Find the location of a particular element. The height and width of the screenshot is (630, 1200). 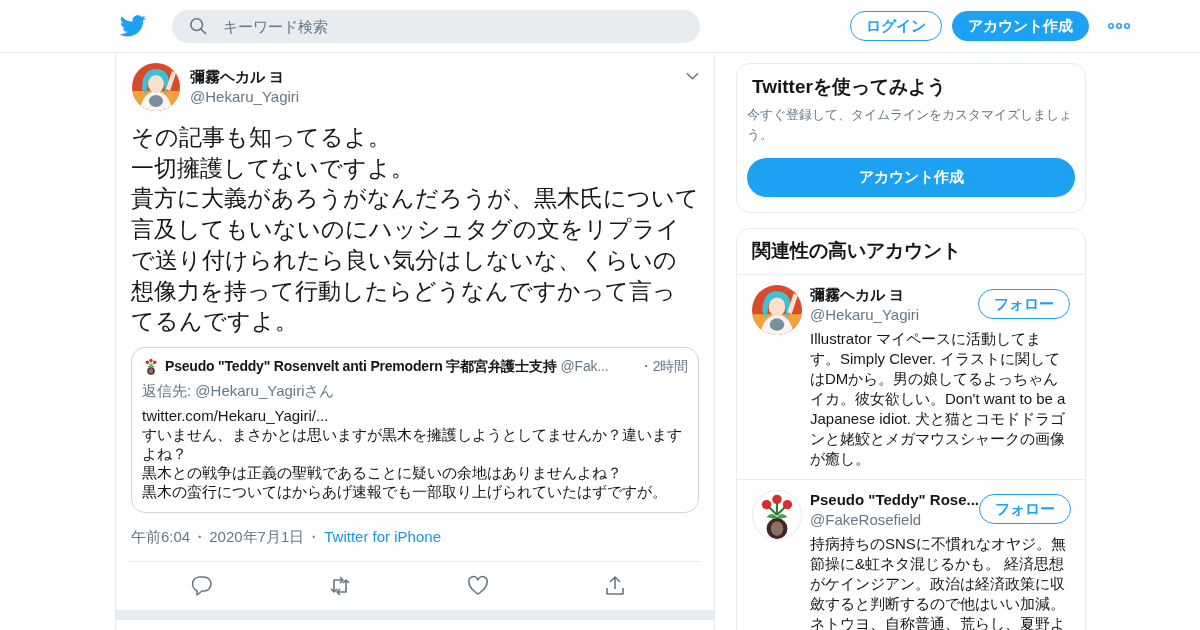

reply-icon is located at coordinates (202, 585).